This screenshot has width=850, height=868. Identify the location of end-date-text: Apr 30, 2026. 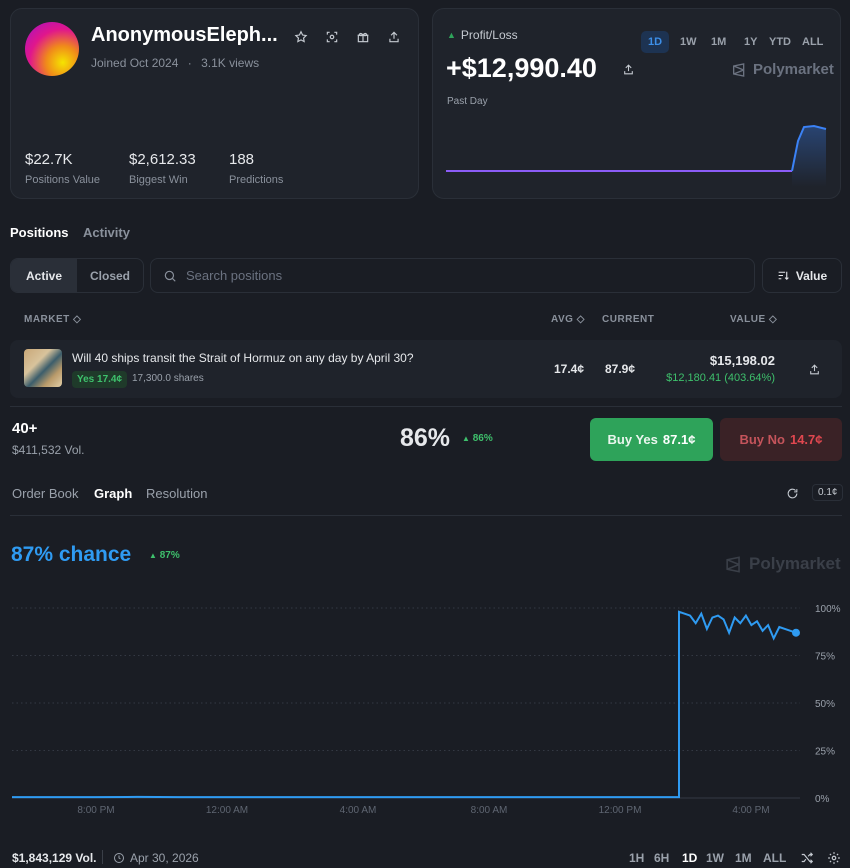
(164, 858).